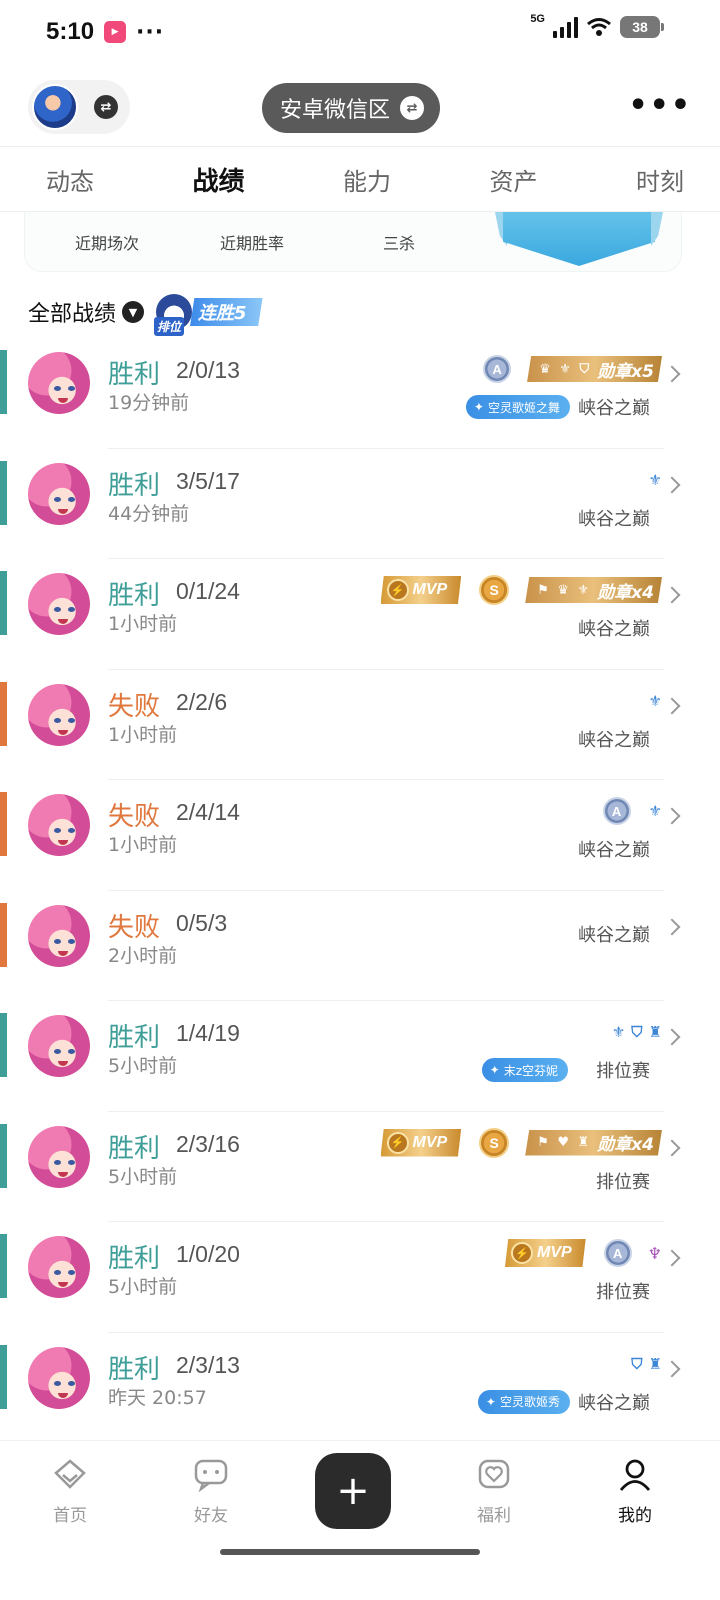  Describe the element at coordinates (79, 107) in the screenshot. I see `account-switcher: ⇄` at that location.